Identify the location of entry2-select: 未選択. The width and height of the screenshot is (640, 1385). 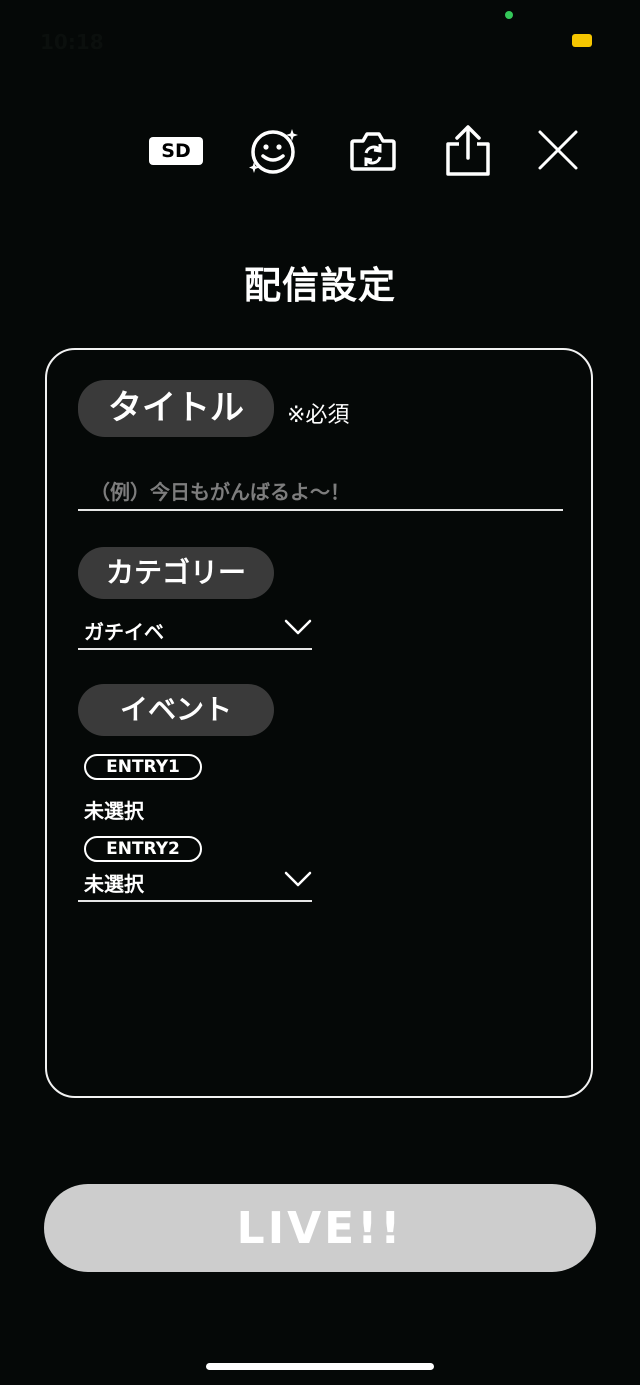
(195, 884).